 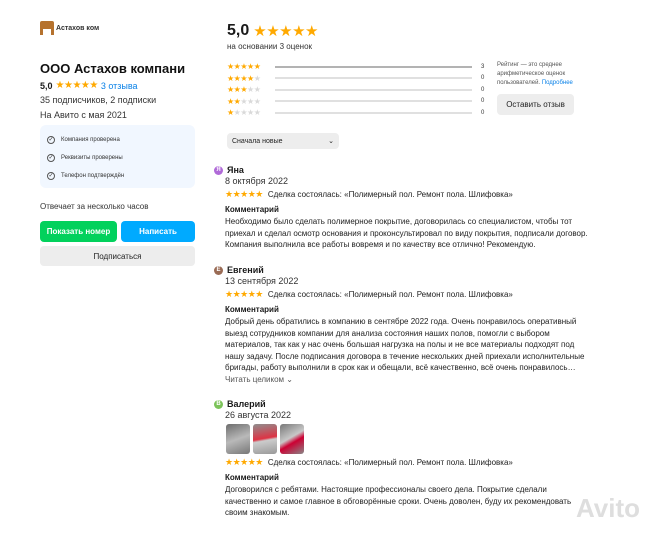 What do you see at coordinates (244, 113) in the screenshot?
I see `stars-1-icon: ★★★★★` at bounding box center [244, 113].